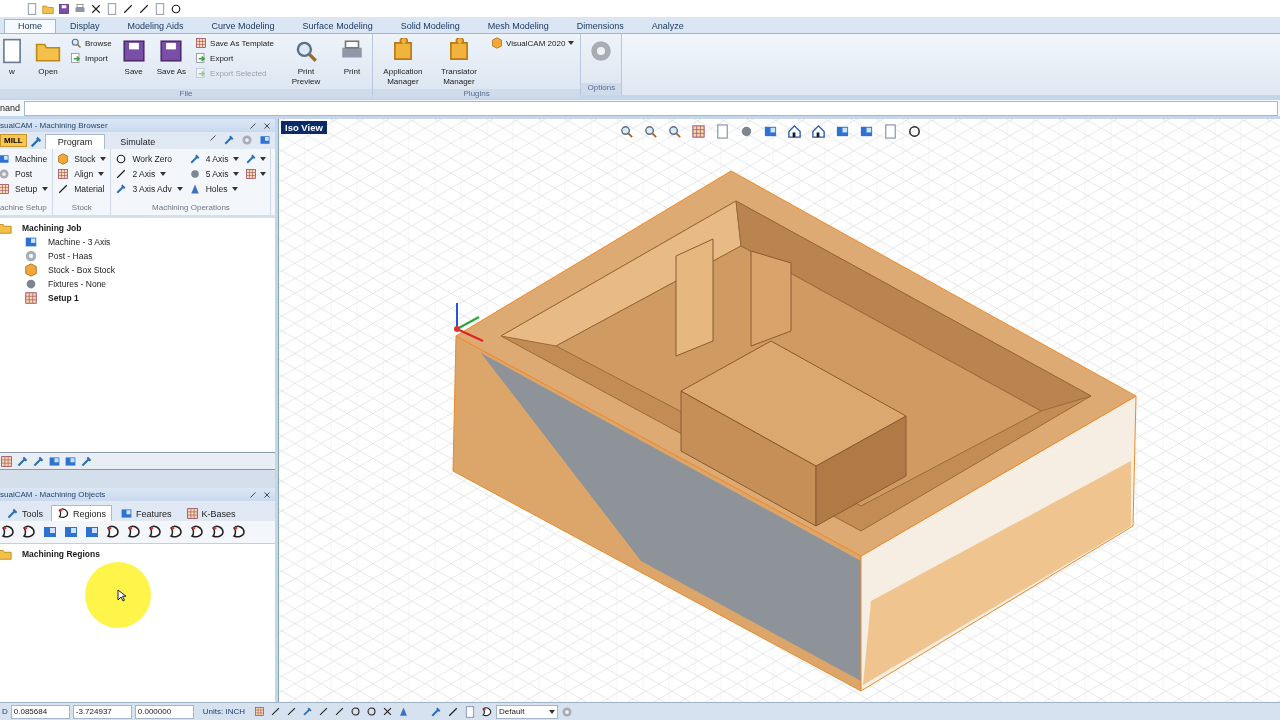 This screenshot has width=1280, height=720. I want to click on operation-button: Align, so click(82, 174).